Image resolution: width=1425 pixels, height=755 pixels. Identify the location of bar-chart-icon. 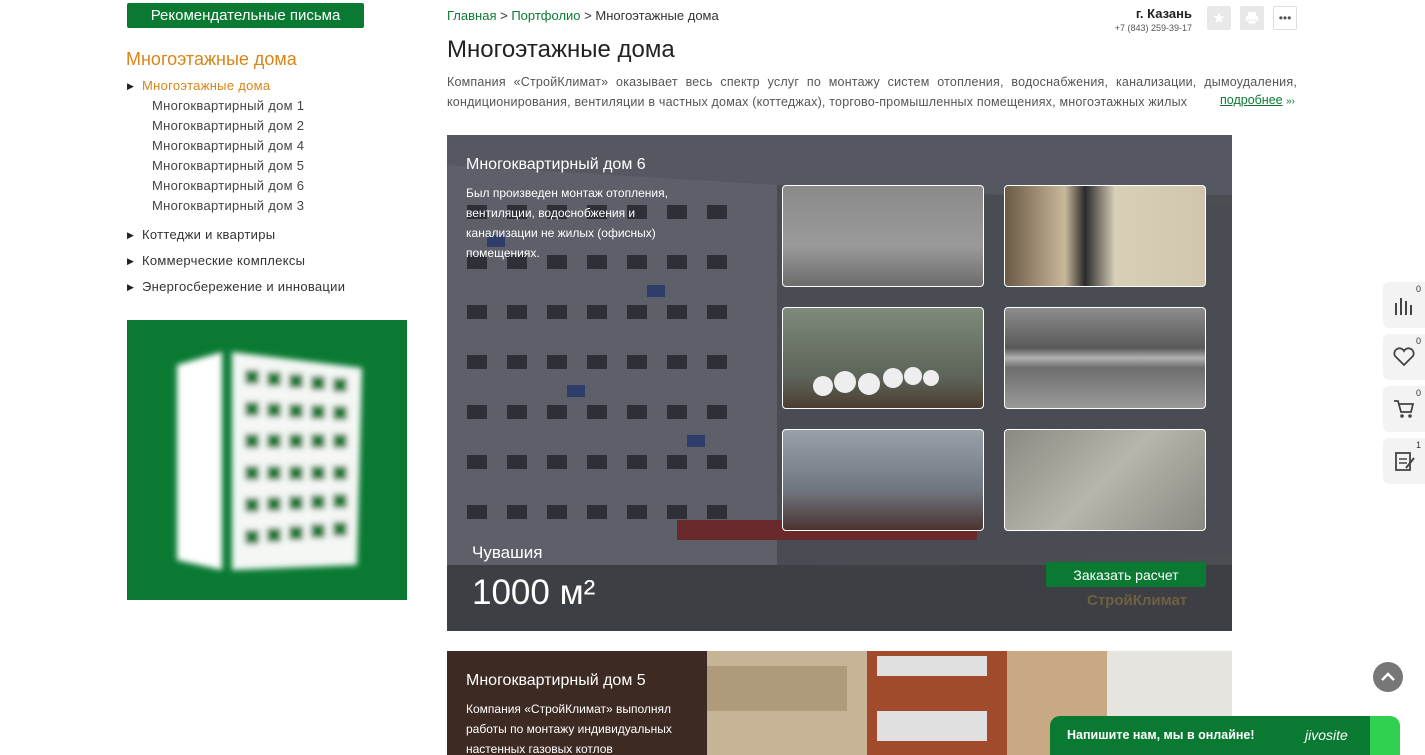
(1403, 306).